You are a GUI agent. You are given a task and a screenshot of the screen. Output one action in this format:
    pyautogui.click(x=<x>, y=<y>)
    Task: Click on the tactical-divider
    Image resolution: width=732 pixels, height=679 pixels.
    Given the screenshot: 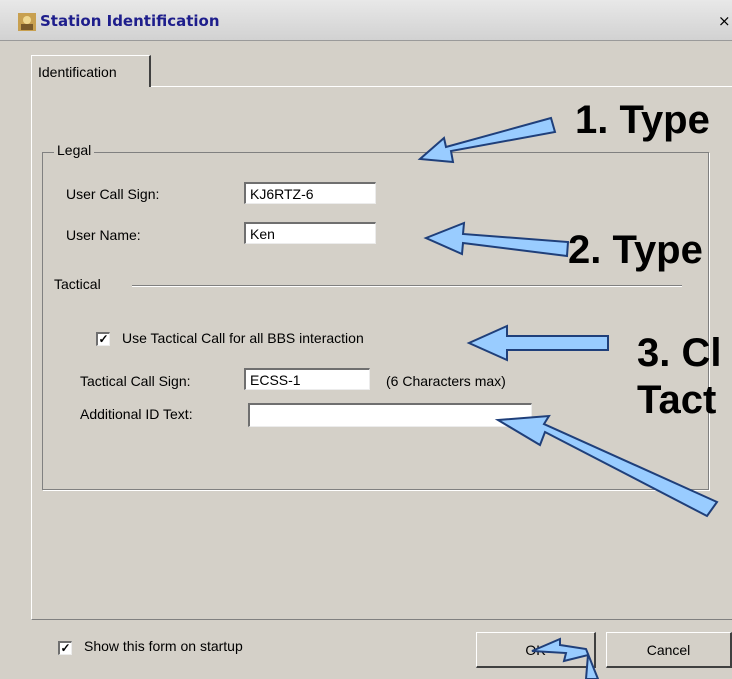 What is the action you would take?
    pyautogui.click(x=407, y=286)
    